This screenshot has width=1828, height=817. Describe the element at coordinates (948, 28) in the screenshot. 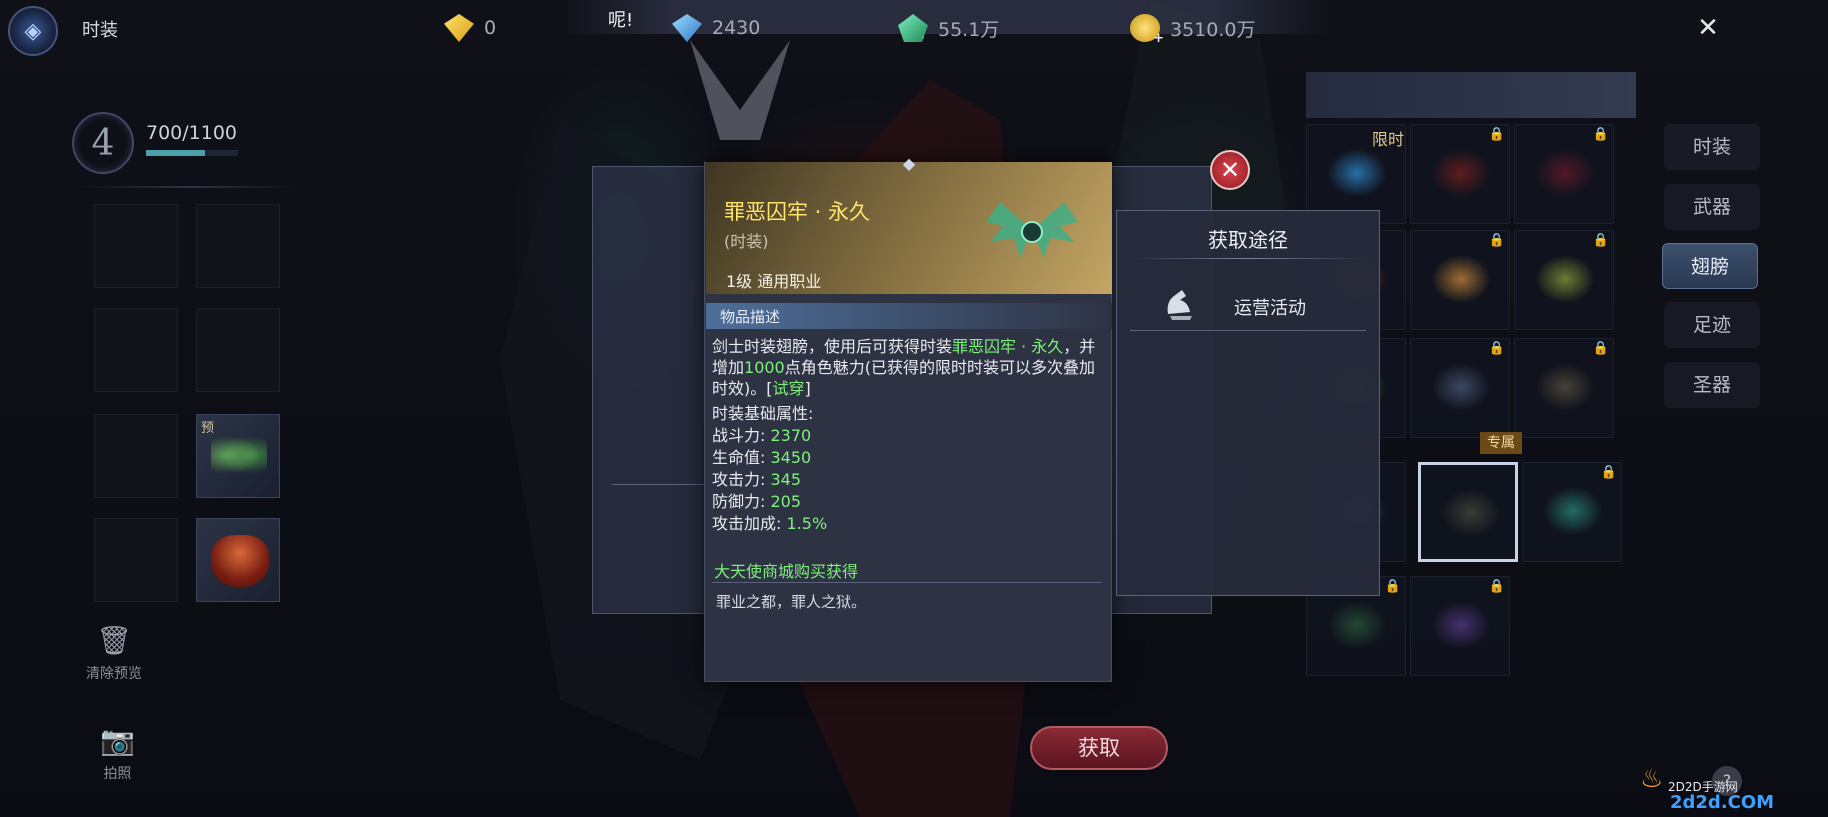

I see `currency-green-gem: 55.1万` at that location.